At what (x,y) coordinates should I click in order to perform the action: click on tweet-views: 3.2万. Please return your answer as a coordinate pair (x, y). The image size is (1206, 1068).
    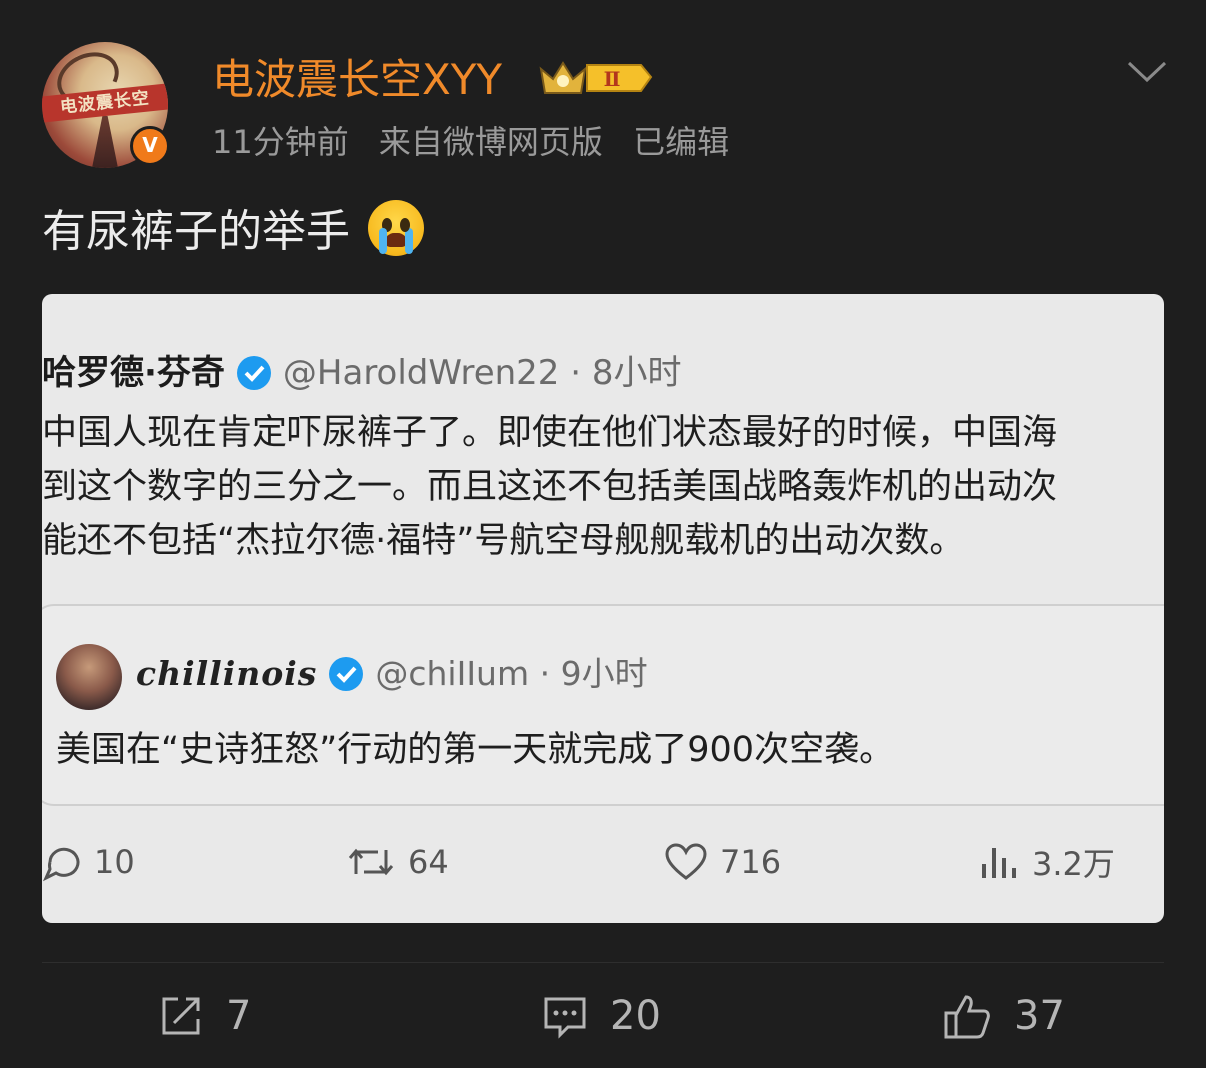
    Looking at the image, I should click on (1047, 862).